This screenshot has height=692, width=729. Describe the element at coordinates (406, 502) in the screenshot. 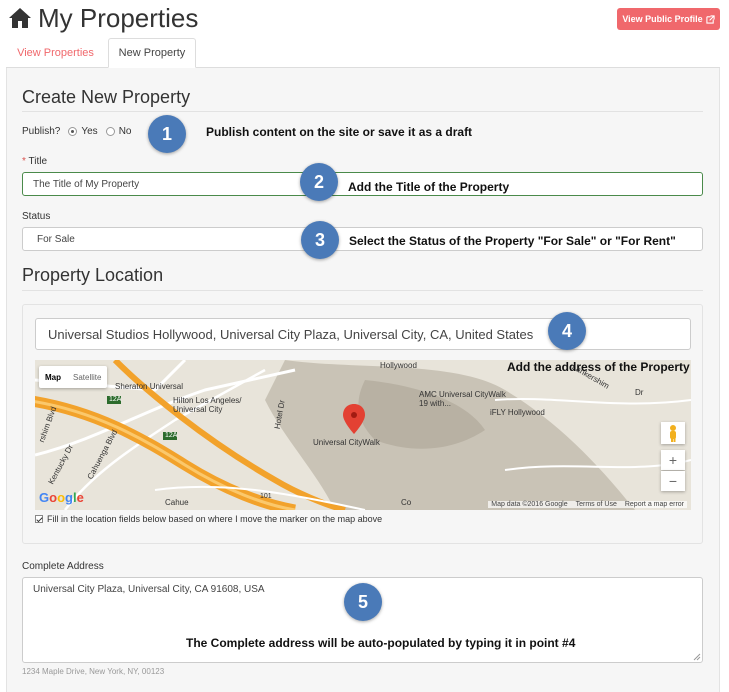

I see `map-label: Co` at that location.